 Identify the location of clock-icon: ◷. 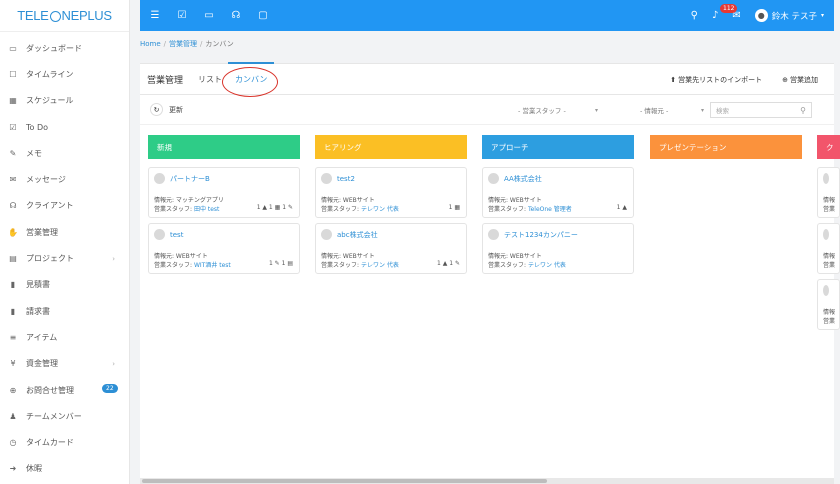
(13, 443).